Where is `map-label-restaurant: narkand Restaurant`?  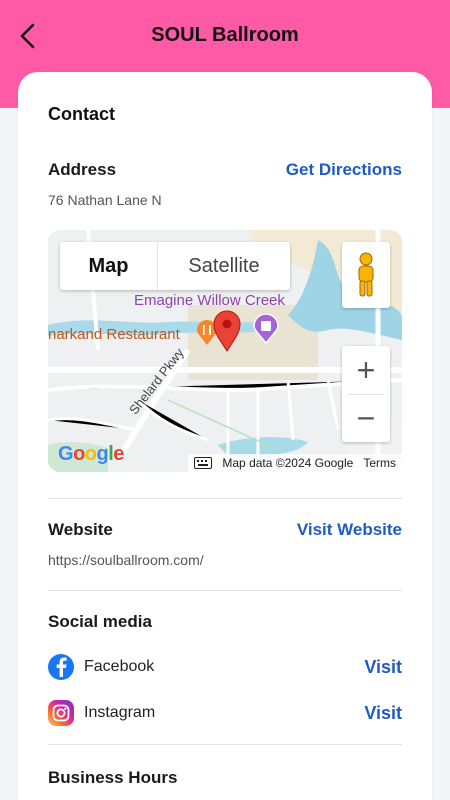
map-label-restaurant: narkand Restaurant is located at coordinates (114, 334).